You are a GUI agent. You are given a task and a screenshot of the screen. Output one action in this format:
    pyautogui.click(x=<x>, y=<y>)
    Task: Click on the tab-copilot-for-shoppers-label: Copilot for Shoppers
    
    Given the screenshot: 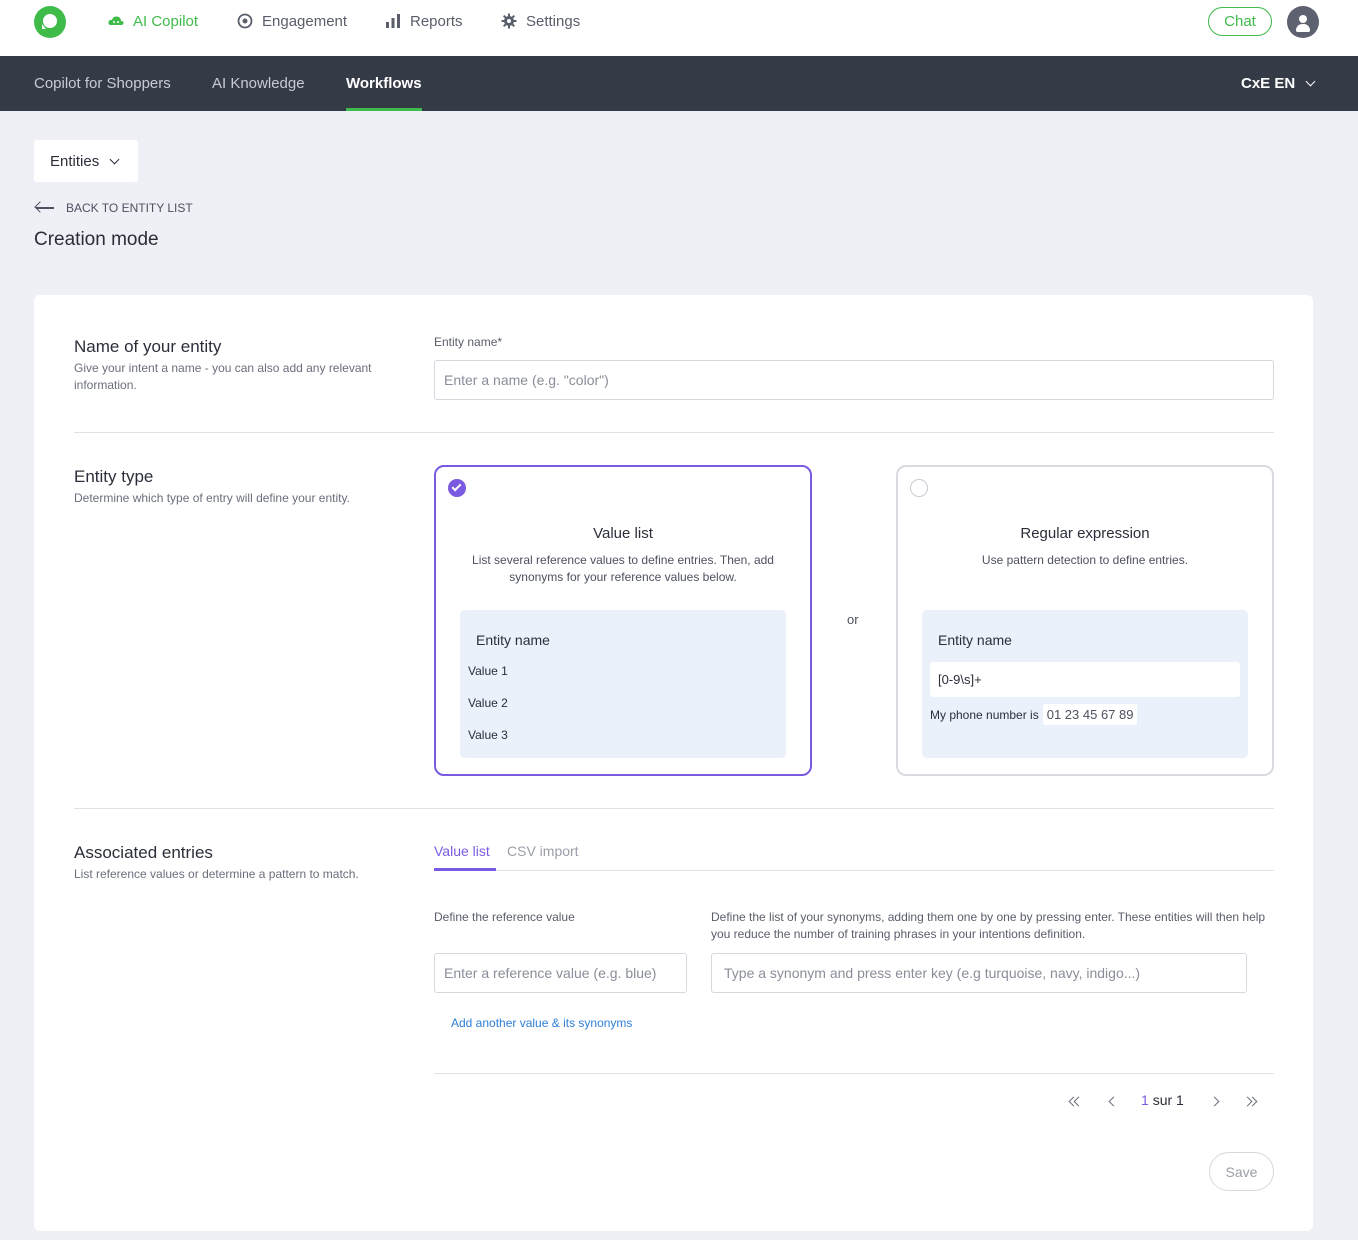 What is the action you would take?
    pyautogui.click(x=102, y=83)
    